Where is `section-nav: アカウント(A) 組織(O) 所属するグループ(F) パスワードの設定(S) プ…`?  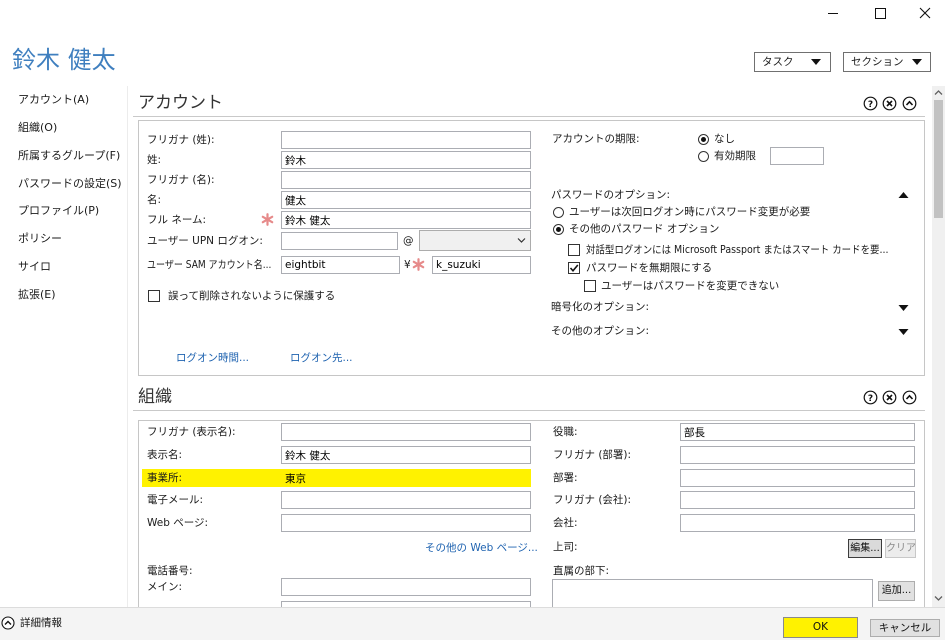 section-nav: アカウント(A) 組織(O) 所属するグループ(F) パスワードの設定(S) プ… is located at coordinates (63, 346).